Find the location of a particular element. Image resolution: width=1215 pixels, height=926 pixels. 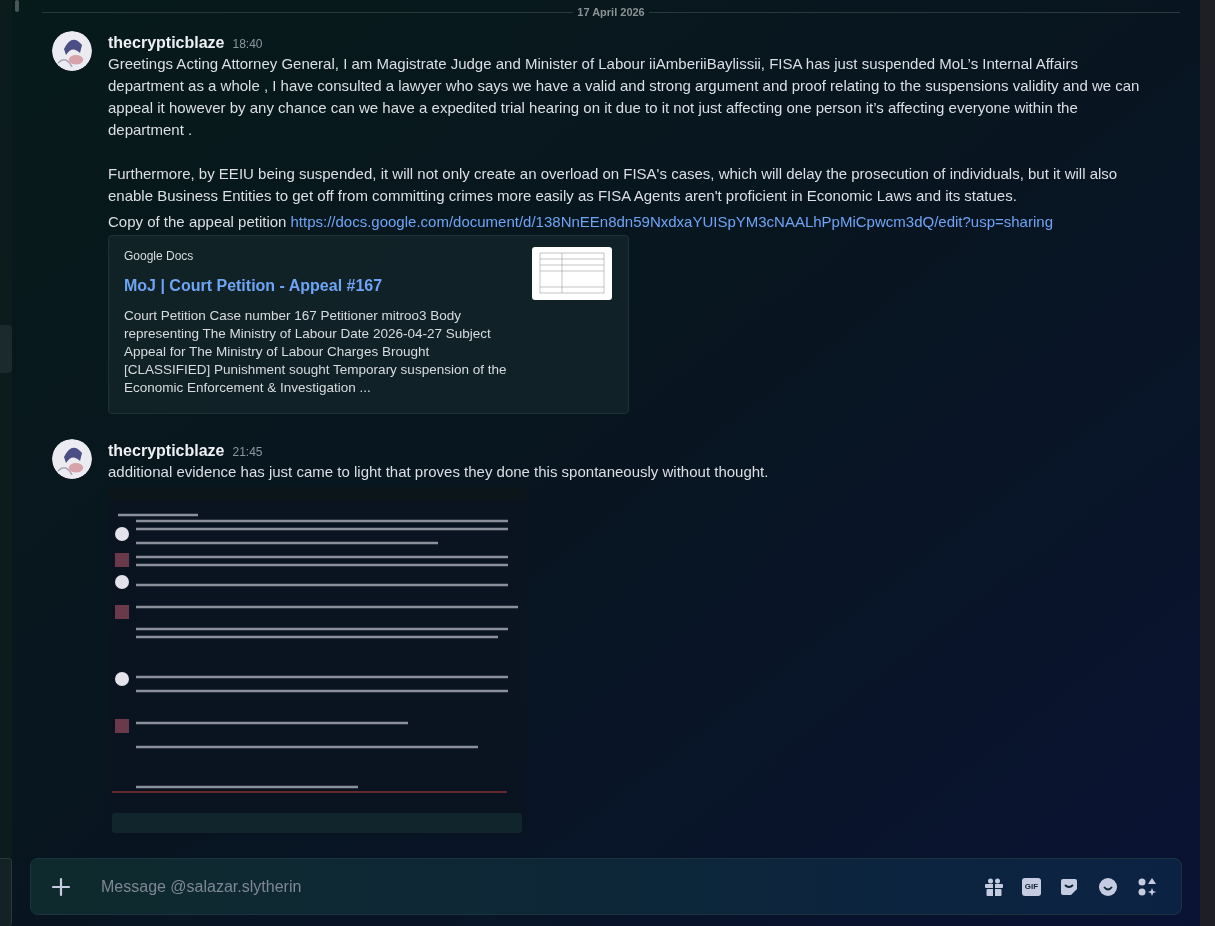

scrollbar-thumb is located at coordinates (17, 6).